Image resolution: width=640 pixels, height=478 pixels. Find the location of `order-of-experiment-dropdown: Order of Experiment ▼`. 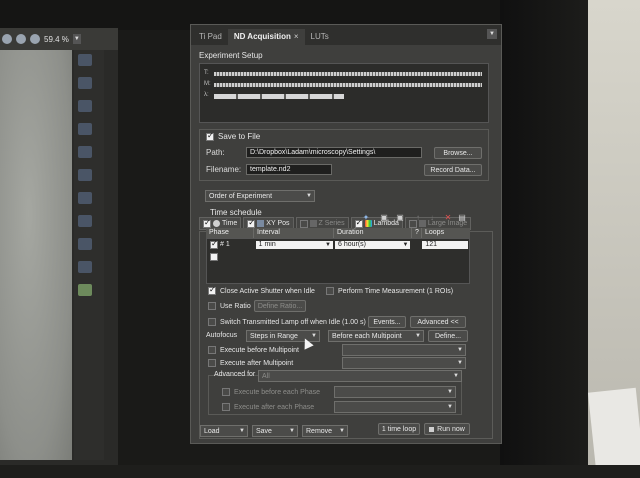

order-of-experiment-dropdown: Order of Experiment ▼ is located at coordinates (260, 196).